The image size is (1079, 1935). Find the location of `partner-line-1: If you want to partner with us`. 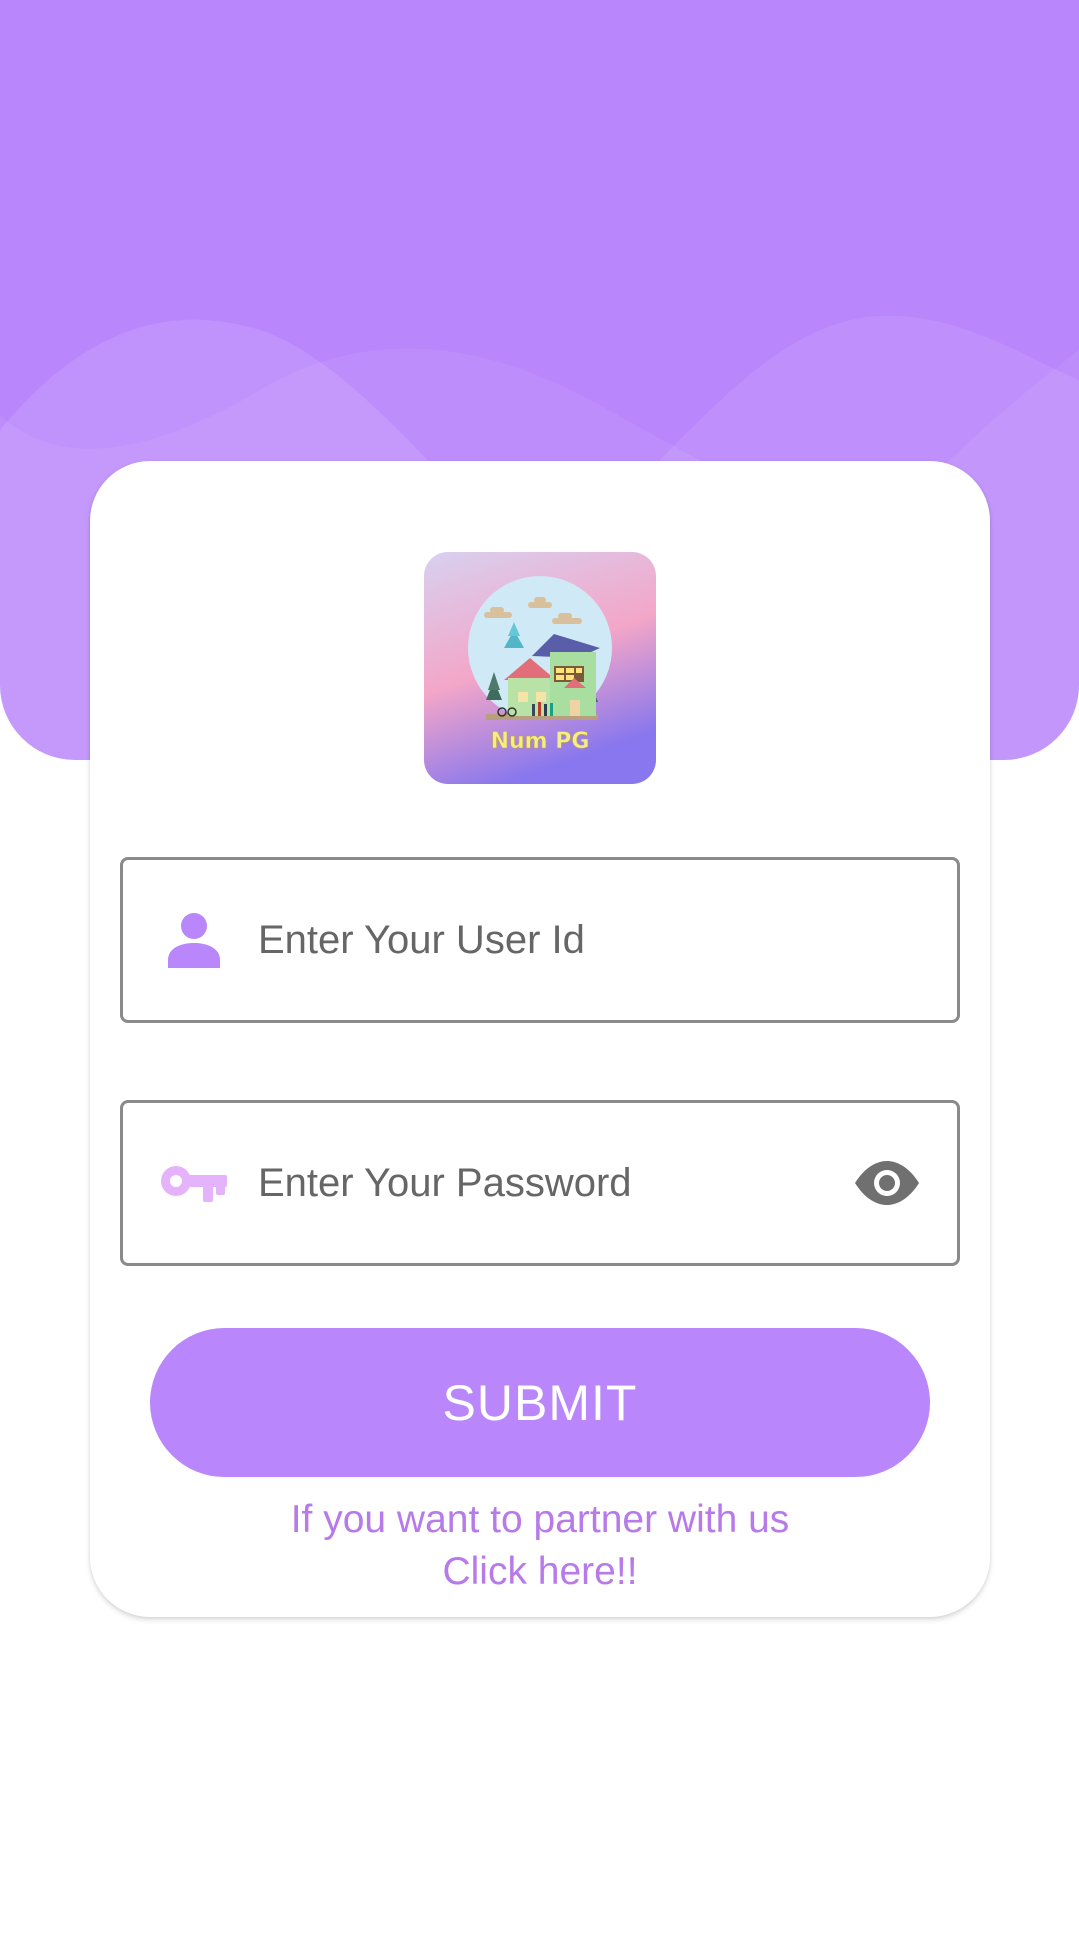

partner-line-1: If you want to partner with us is located at coordinates (540, 1520).